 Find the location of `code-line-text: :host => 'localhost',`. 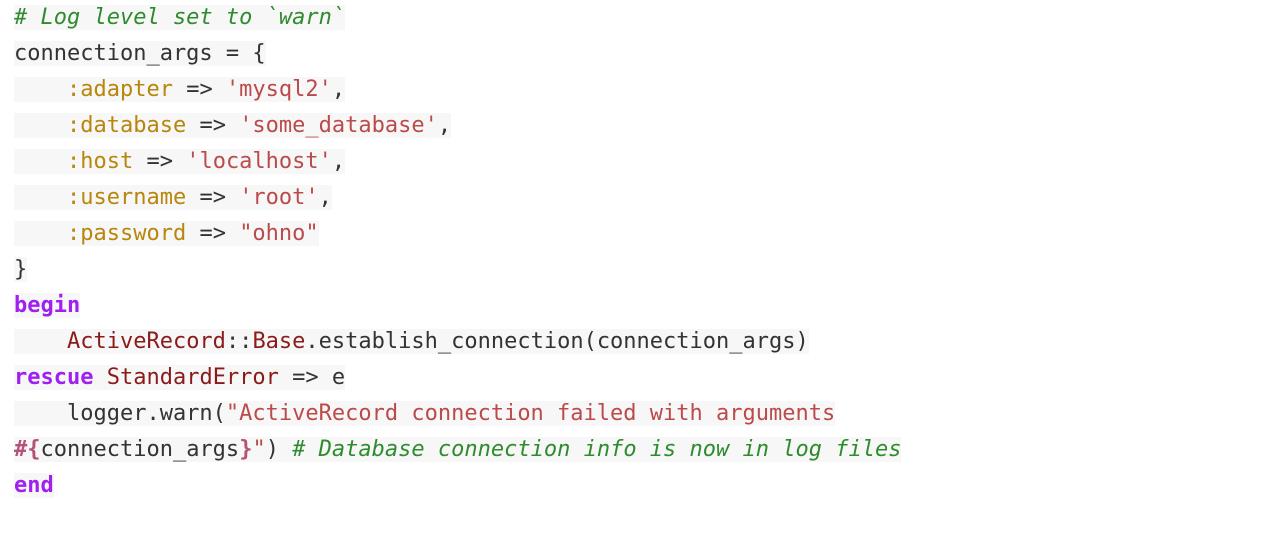

code-line-text: :host => 'localhost', is located at coordinates (180, 161).